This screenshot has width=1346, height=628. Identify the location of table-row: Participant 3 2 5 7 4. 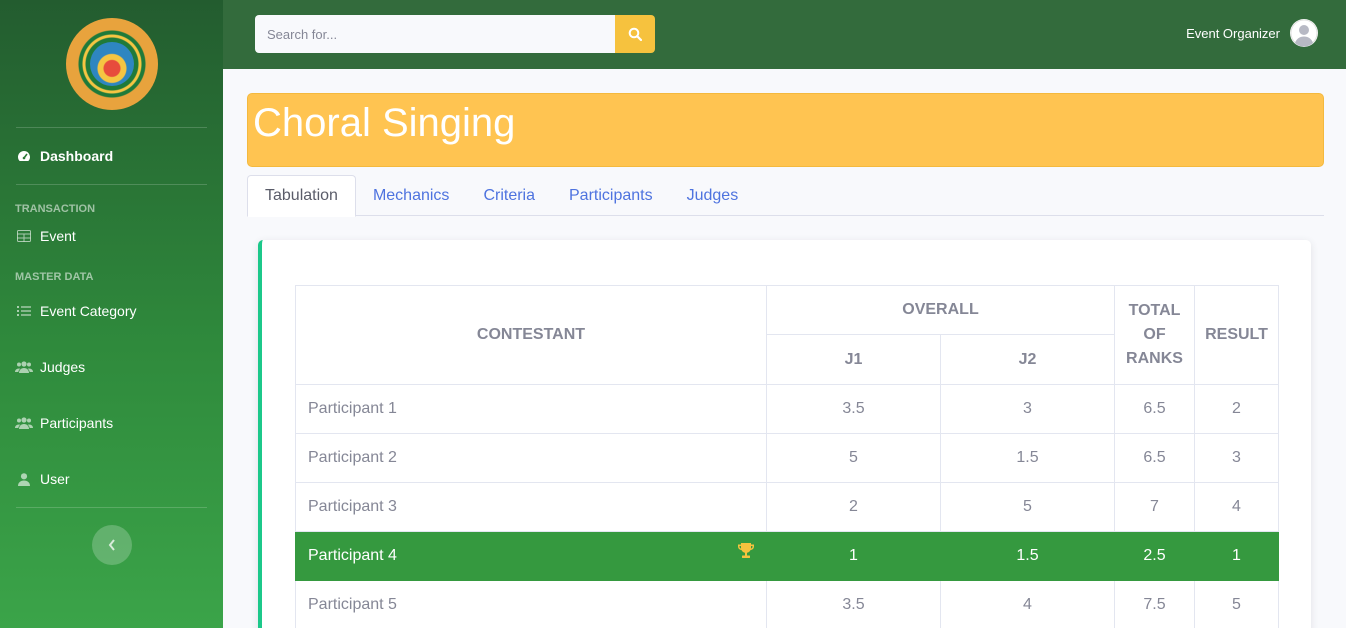
(787, 507).